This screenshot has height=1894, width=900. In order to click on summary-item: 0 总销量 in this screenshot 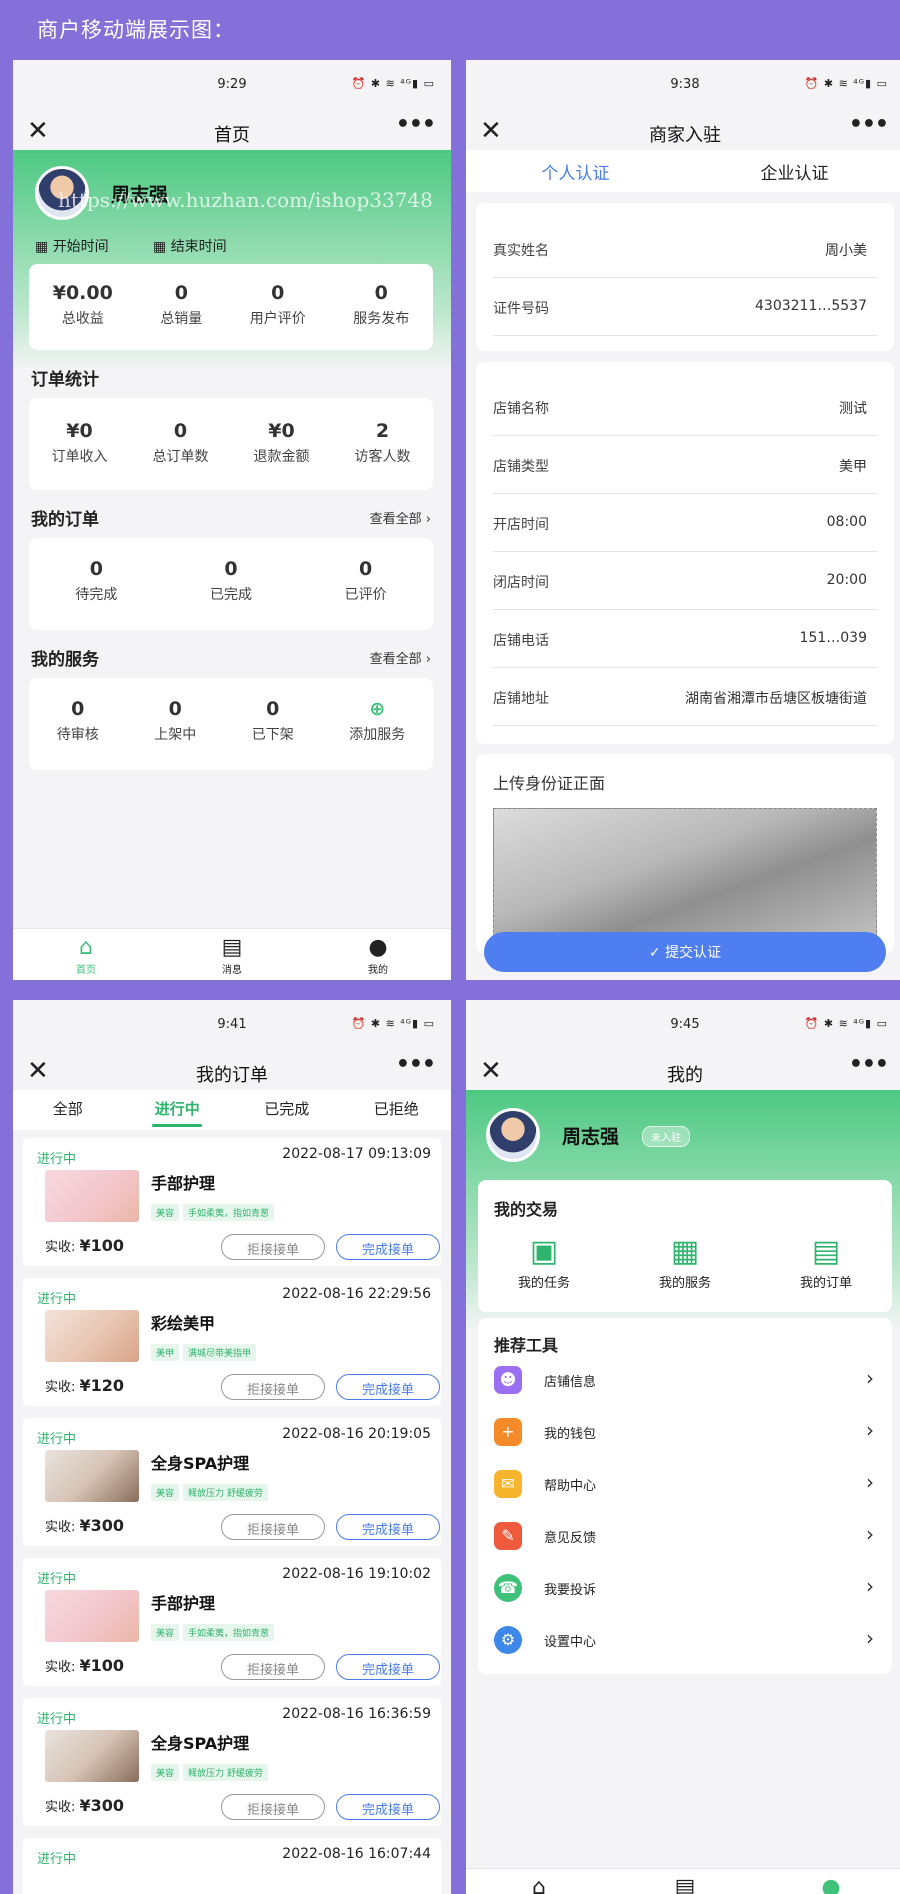, I will do `click(181, 316)`.